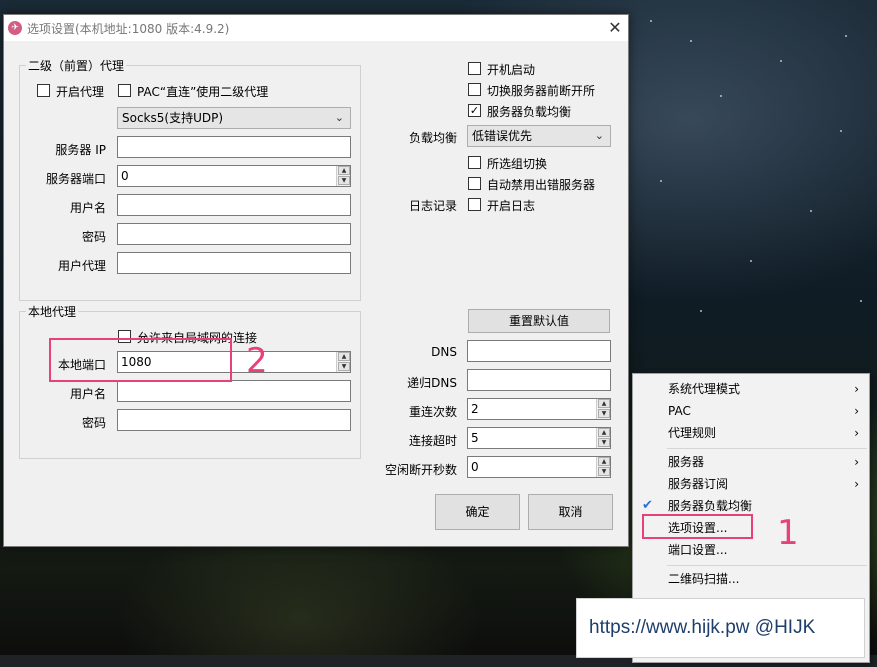 The width and height of the screenshot is (877, 667). I want to click on dns-label: DNS, so click(444, 352).